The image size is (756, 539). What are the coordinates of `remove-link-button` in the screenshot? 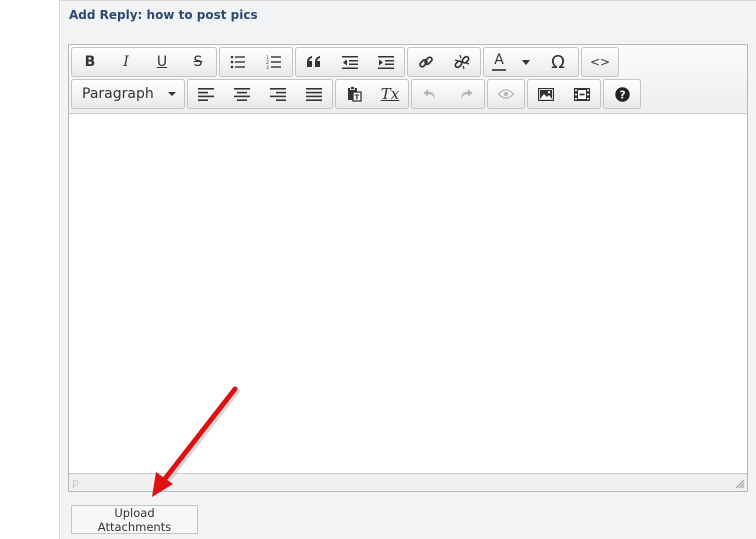 It's located at (462, 62).